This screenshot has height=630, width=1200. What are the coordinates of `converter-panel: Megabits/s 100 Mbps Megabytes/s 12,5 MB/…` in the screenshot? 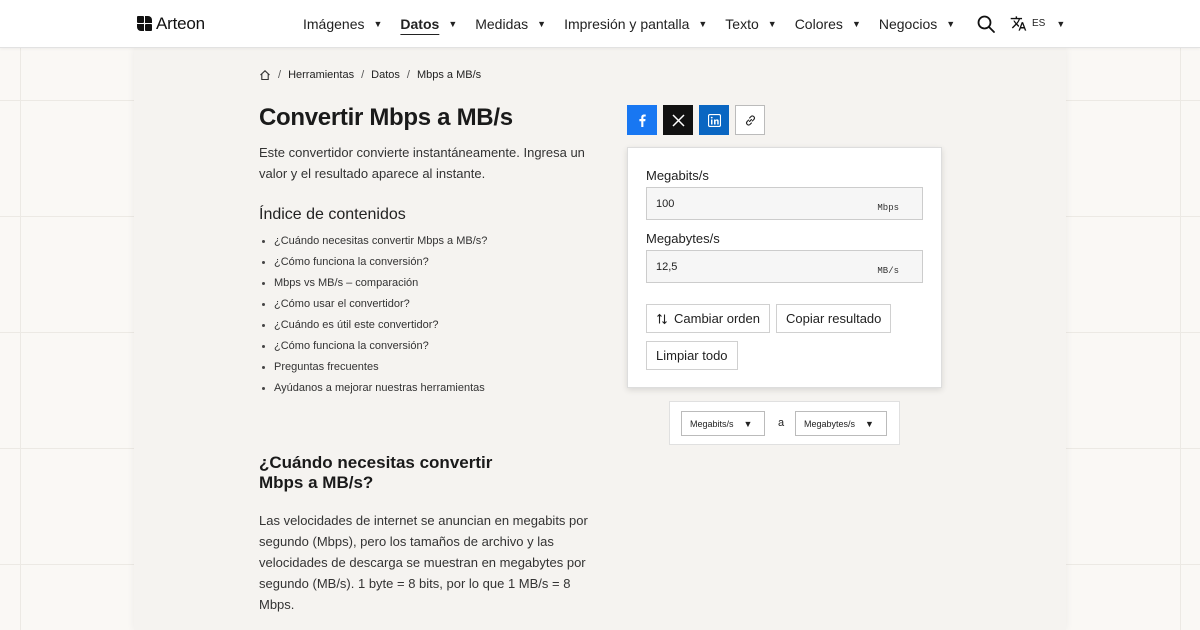 It's located at (784, 267).